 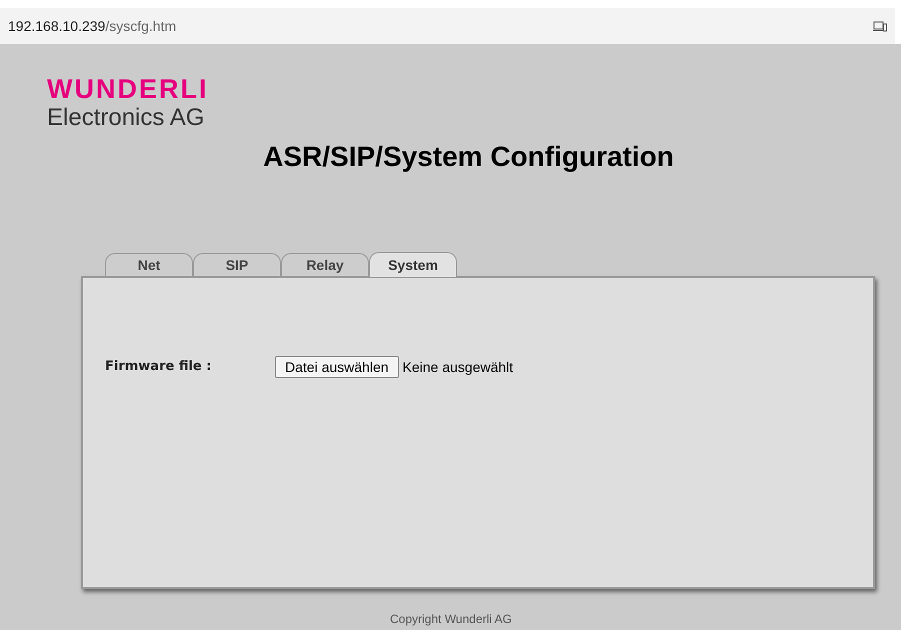 I want to click on tab: Relay, so click(x=325, y=264).